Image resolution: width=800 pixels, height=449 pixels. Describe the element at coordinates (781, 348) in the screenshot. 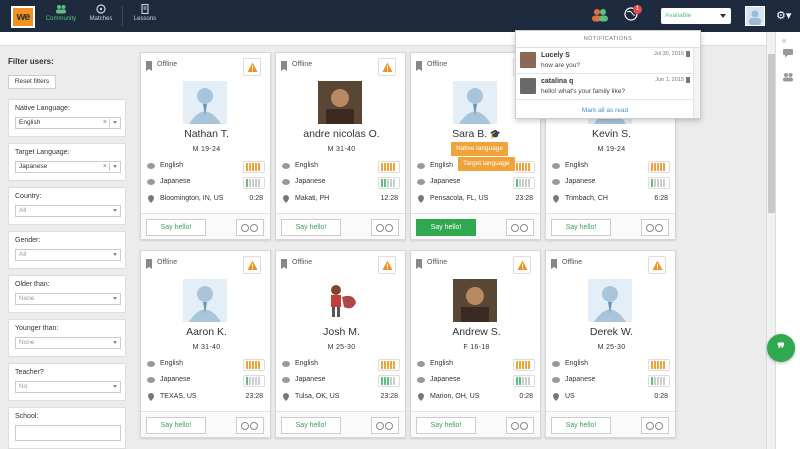

I see `quote-chat-button: ❞` at that location.